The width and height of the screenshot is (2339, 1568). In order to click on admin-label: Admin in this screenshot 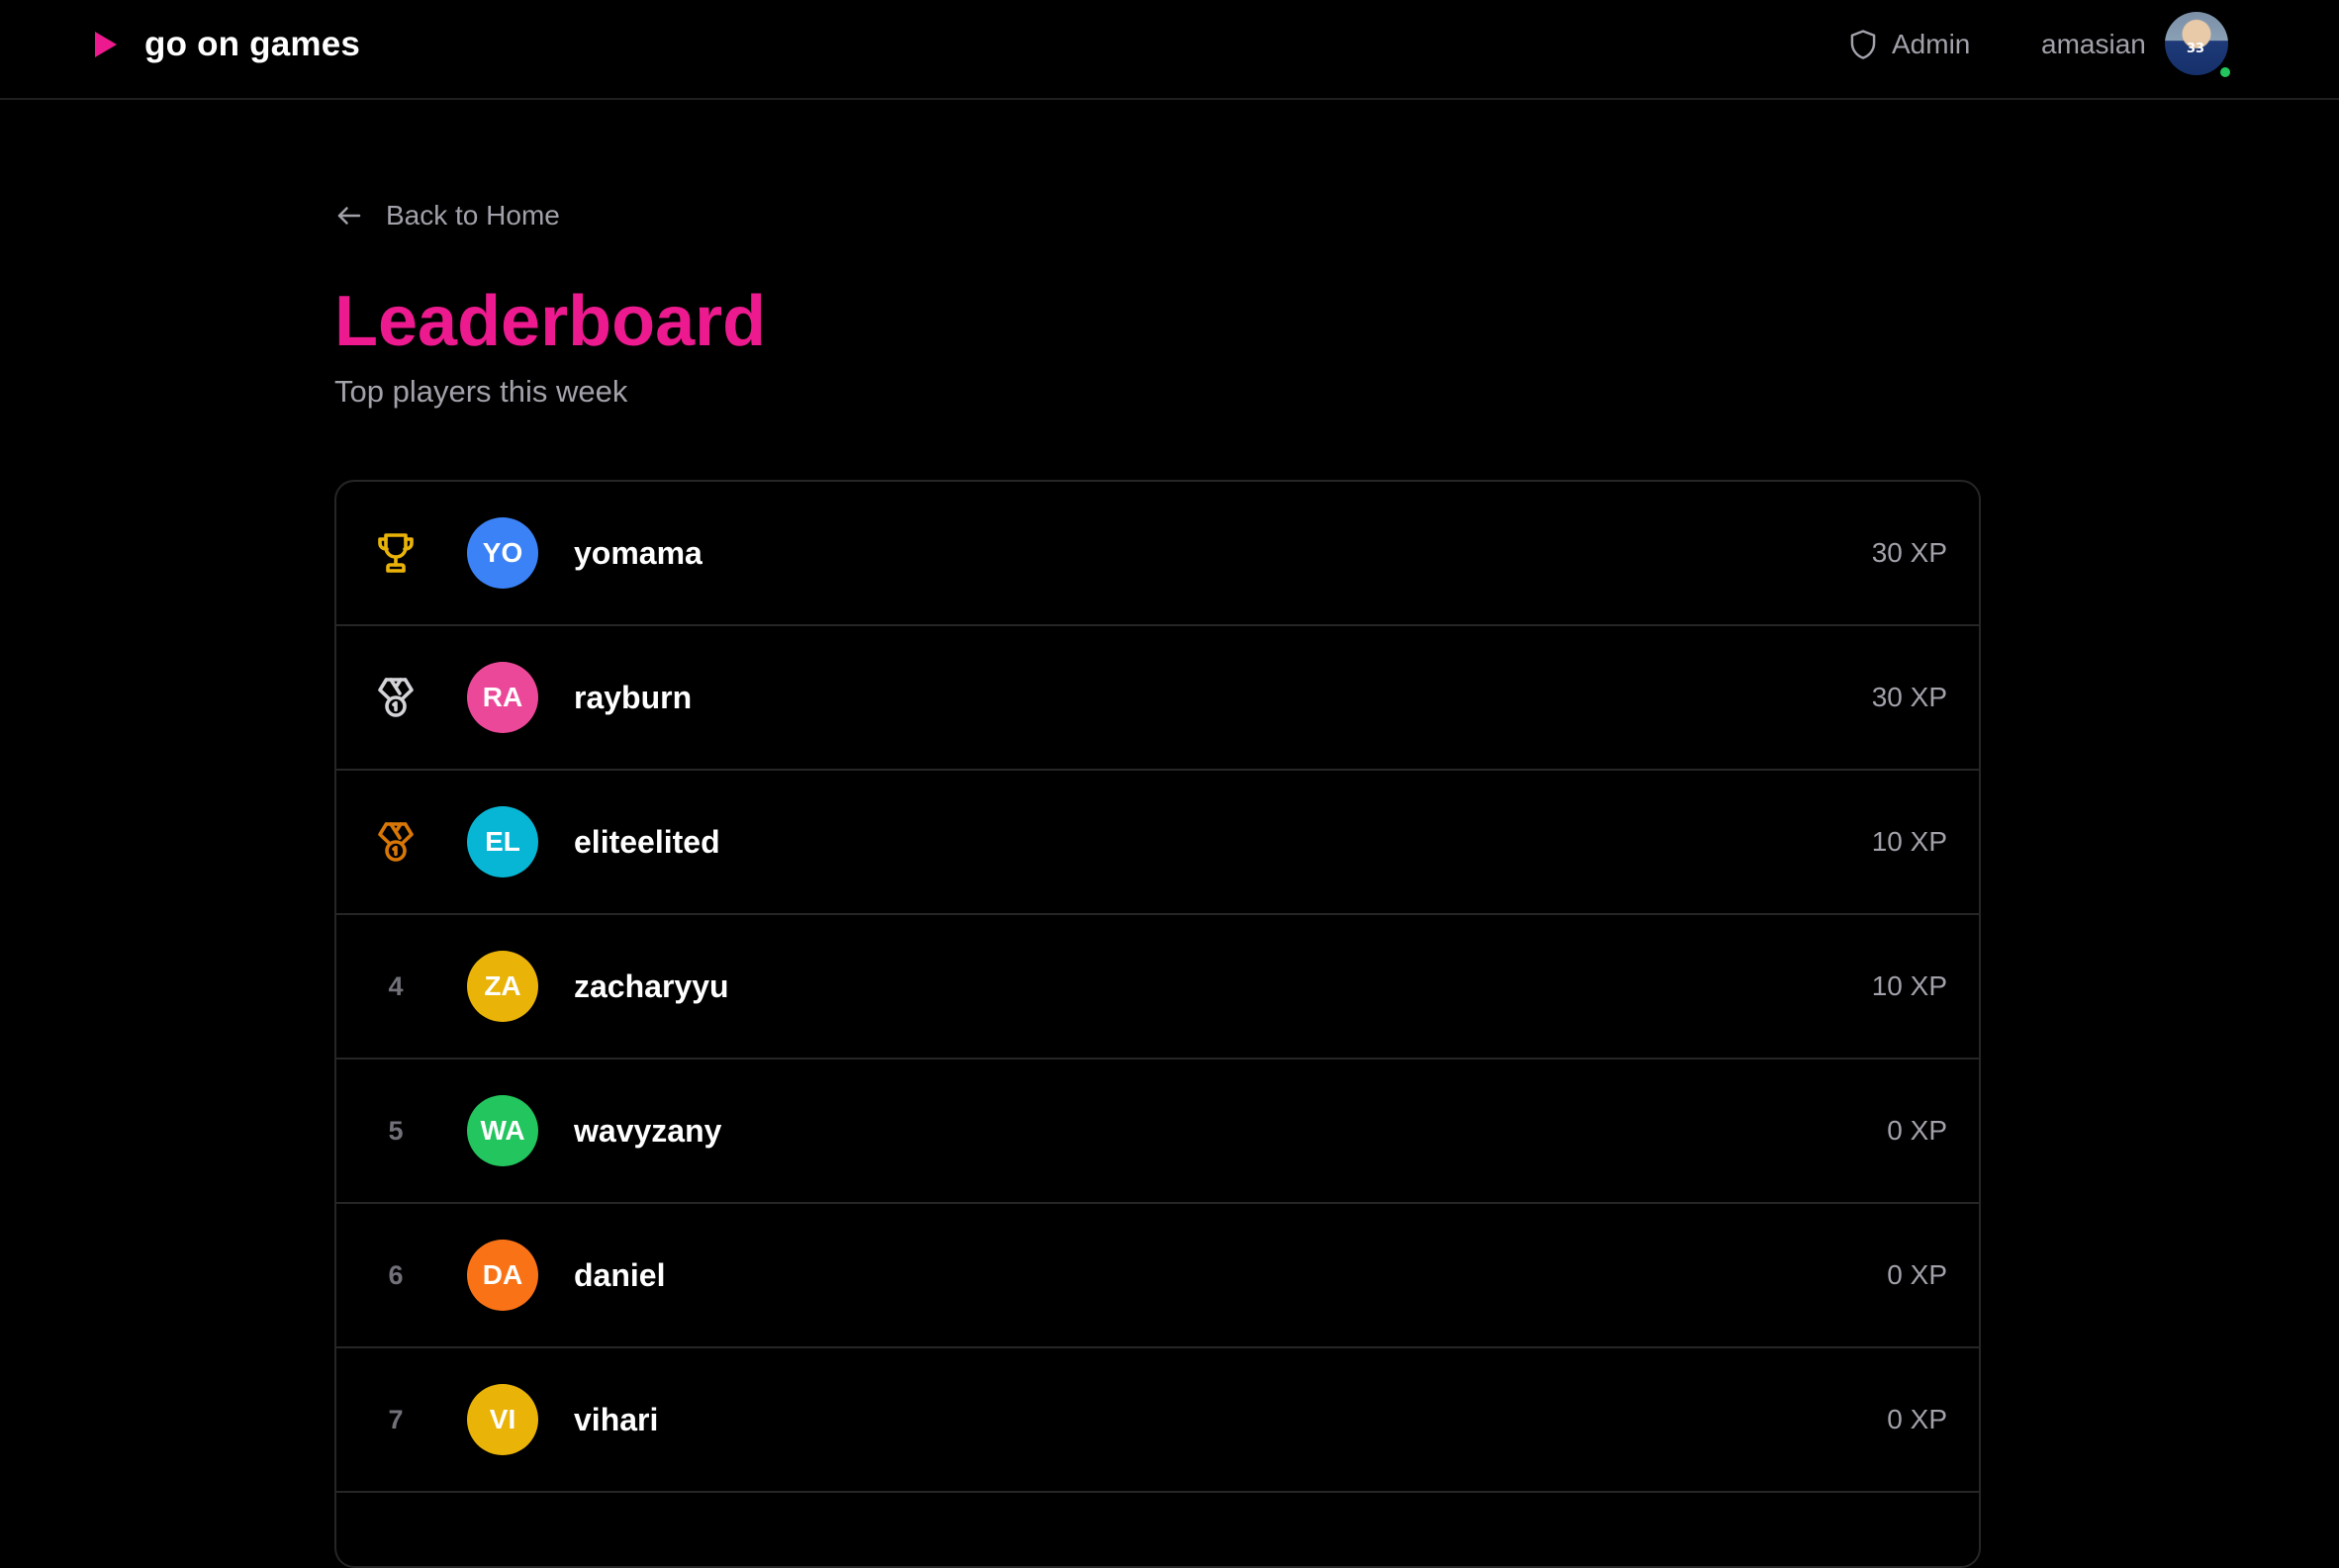, I will do `click(1932, 43)`.